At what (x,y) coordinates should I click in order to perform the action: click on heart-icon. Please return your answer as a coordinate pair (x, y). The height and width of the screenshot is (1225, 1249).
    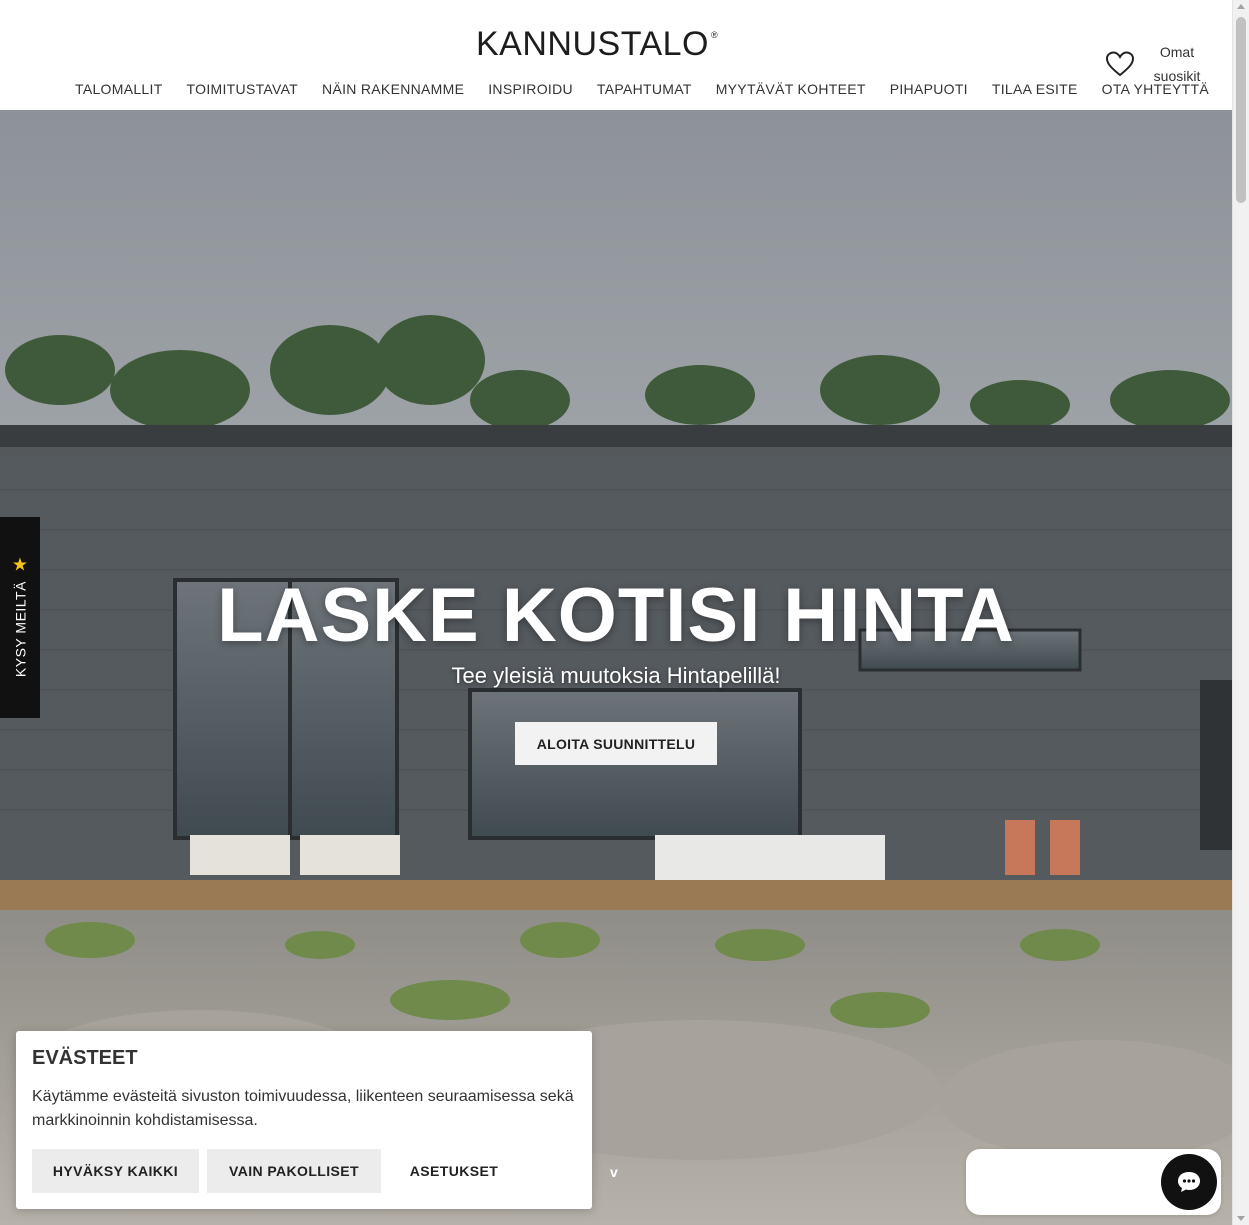
    Looking at the image, I should click on (1120, 64).